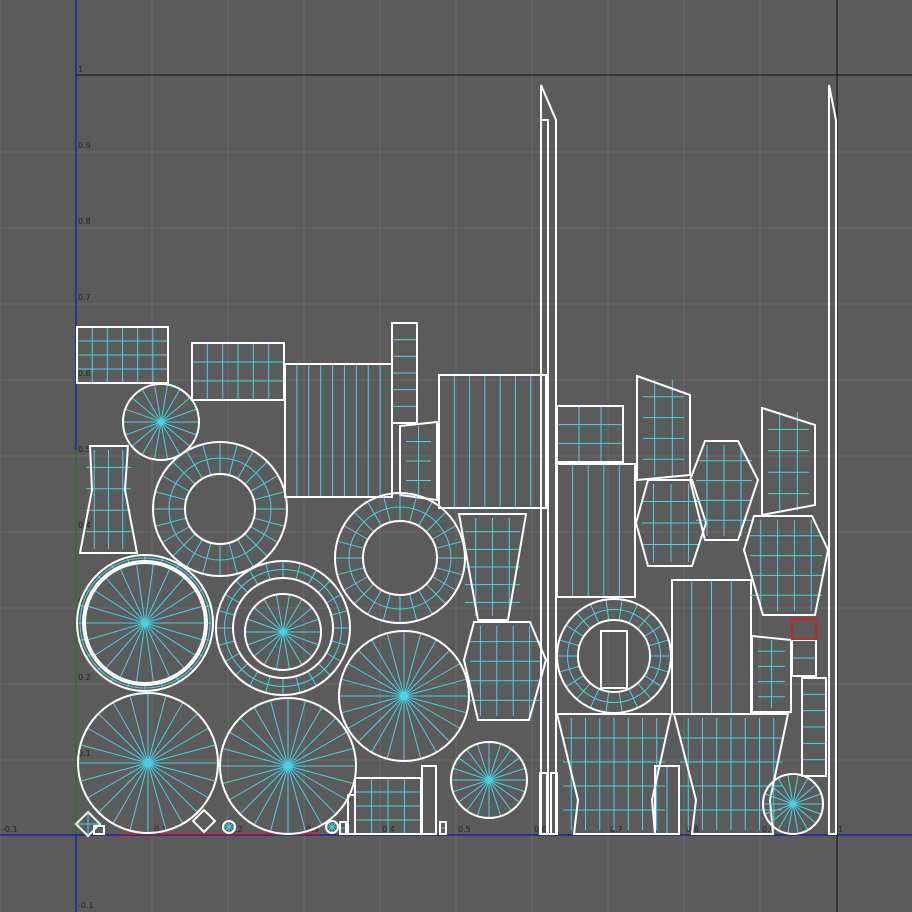  Describe the element at coordinates (84, 297) in the screenshot. I see `v-tick: 0.7` at that location.